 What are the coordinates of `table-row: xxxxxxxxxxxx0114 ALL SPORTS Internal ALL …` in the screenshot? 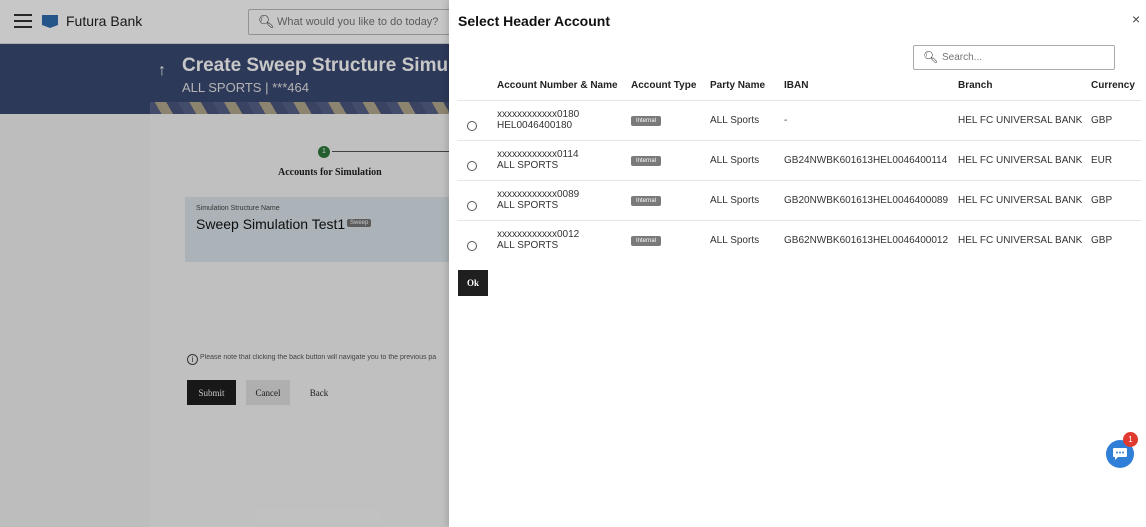 It's located at (799, 159).